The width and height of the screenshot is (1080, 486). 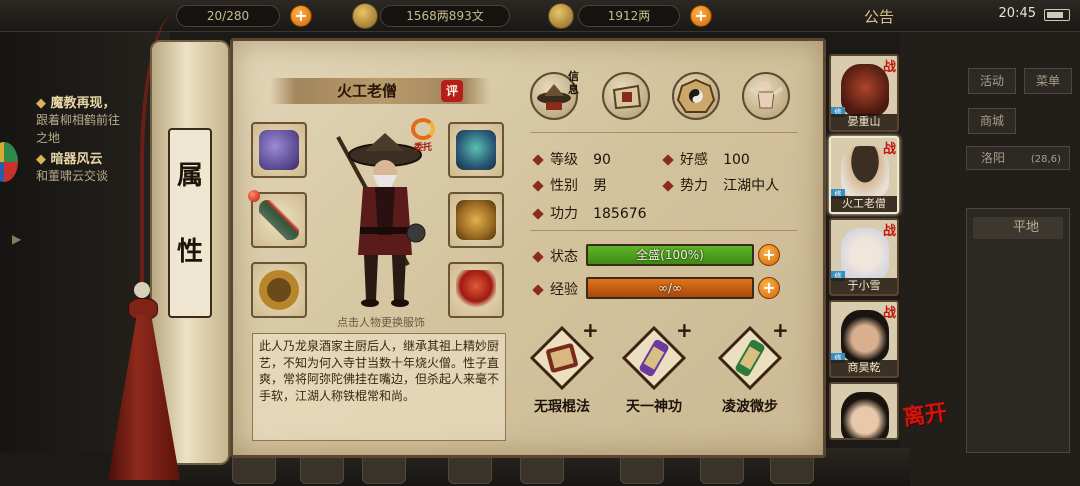 What do you see at coordinates (992, 121) in the screenshot?
I see `shop-button: 商城` at bounding box center [992, 121].